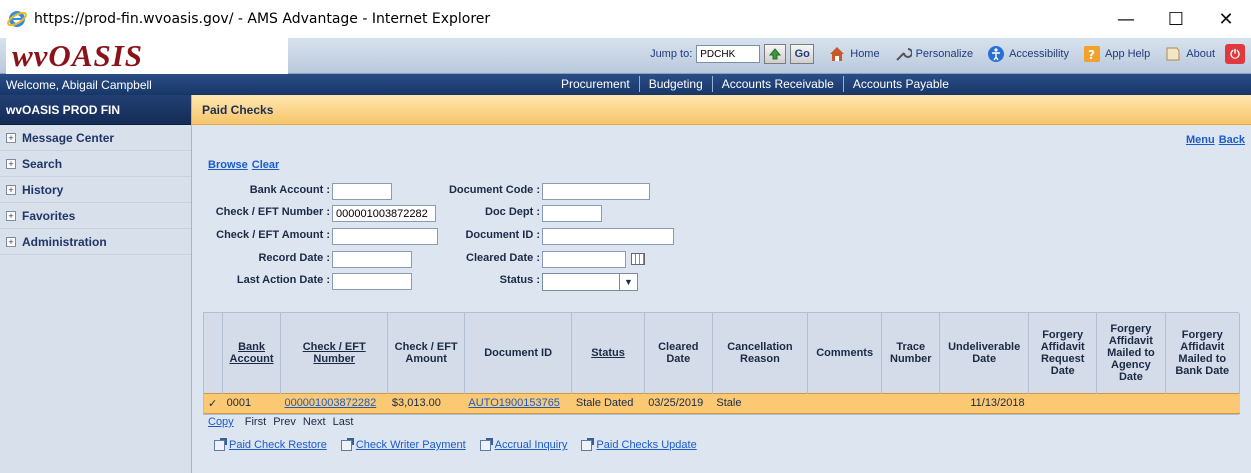 The image size is (1251, 473). I want to click on select-column-header, so click(214, 353).